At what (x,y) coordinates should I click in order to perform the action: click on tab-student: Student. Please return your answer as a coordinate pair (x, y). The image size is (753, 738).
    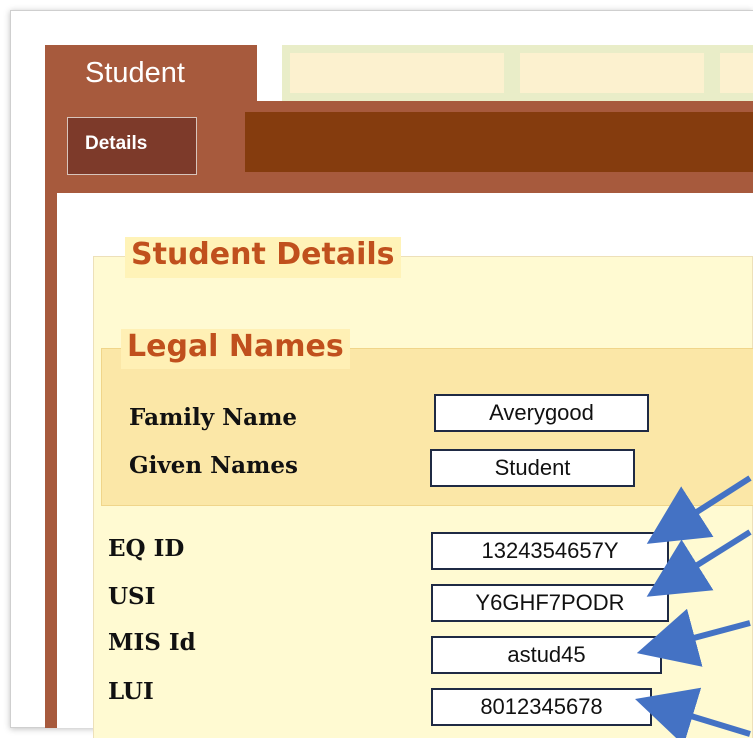
    Looking at the image, I should click on (151, 73).